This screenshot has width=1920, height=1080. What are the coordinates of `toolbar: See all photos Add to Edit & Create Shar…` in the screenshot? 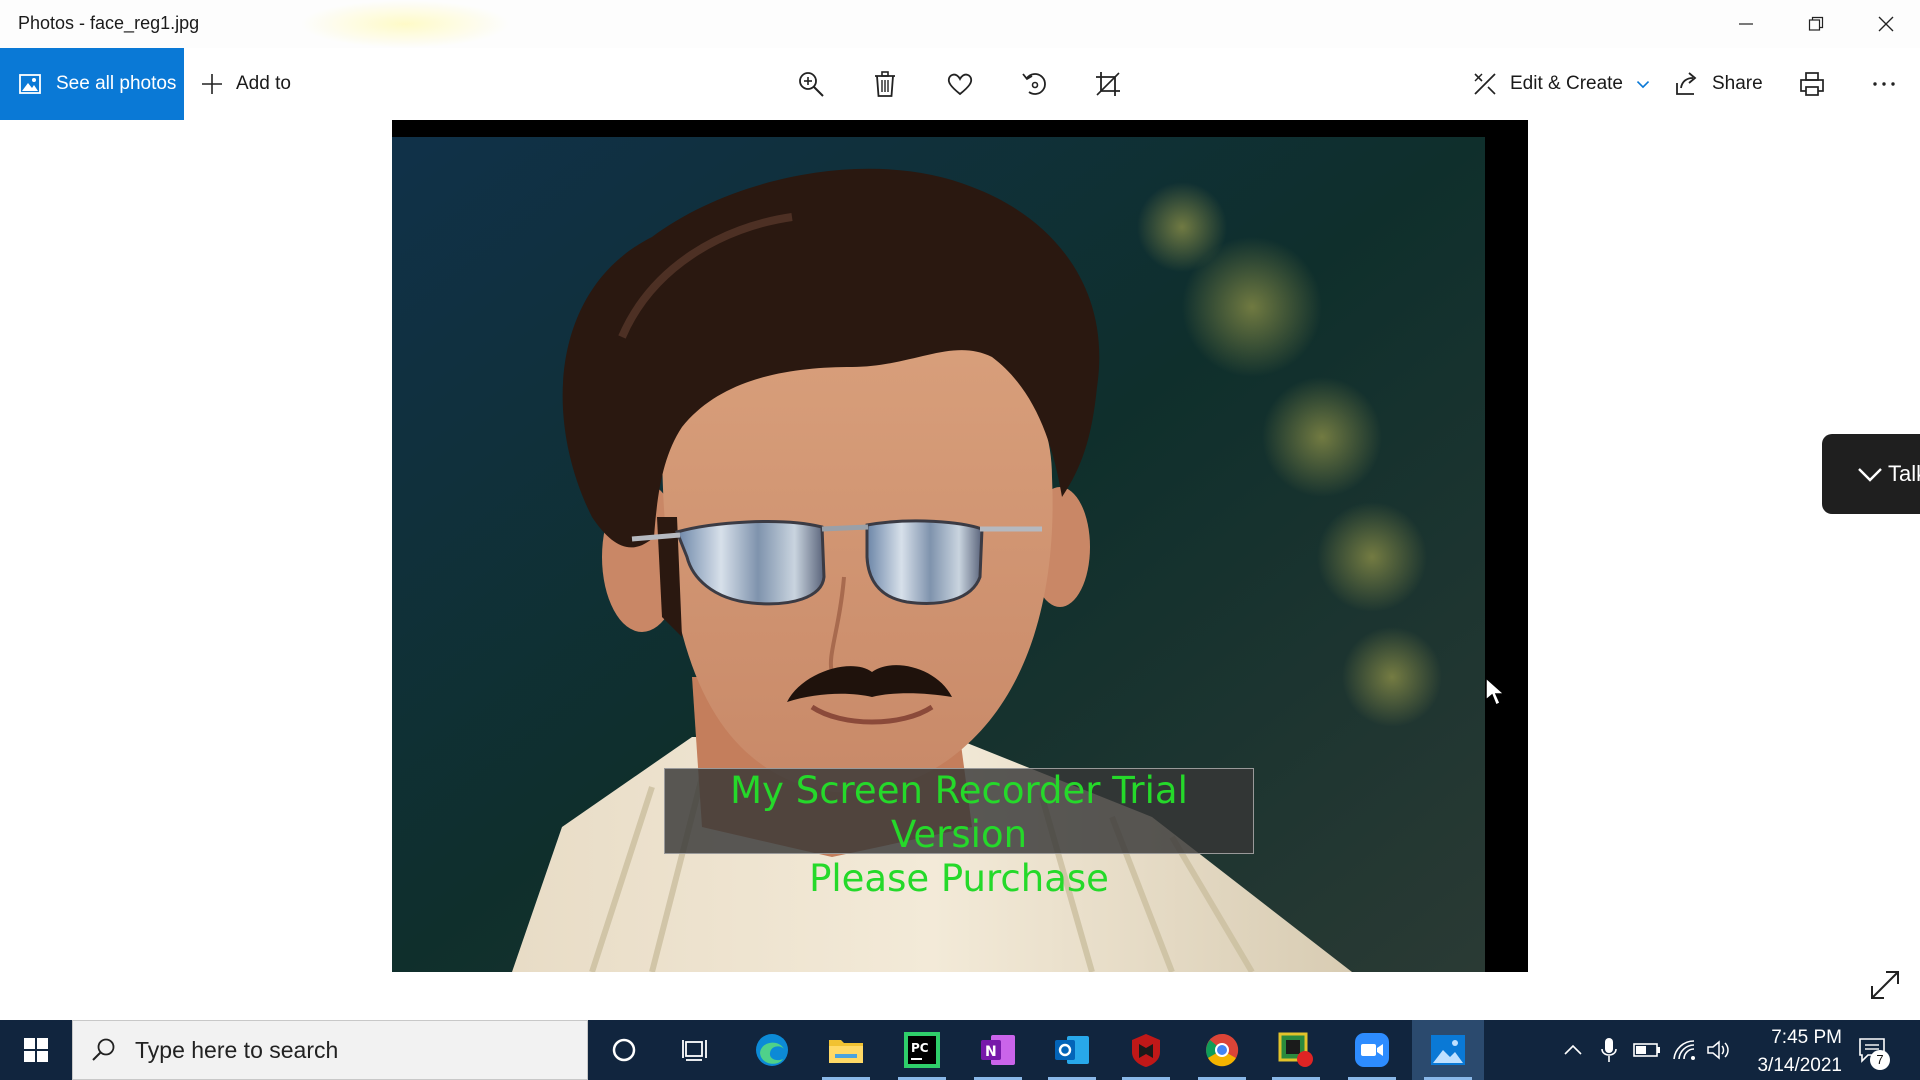 It's located at (960, 84).